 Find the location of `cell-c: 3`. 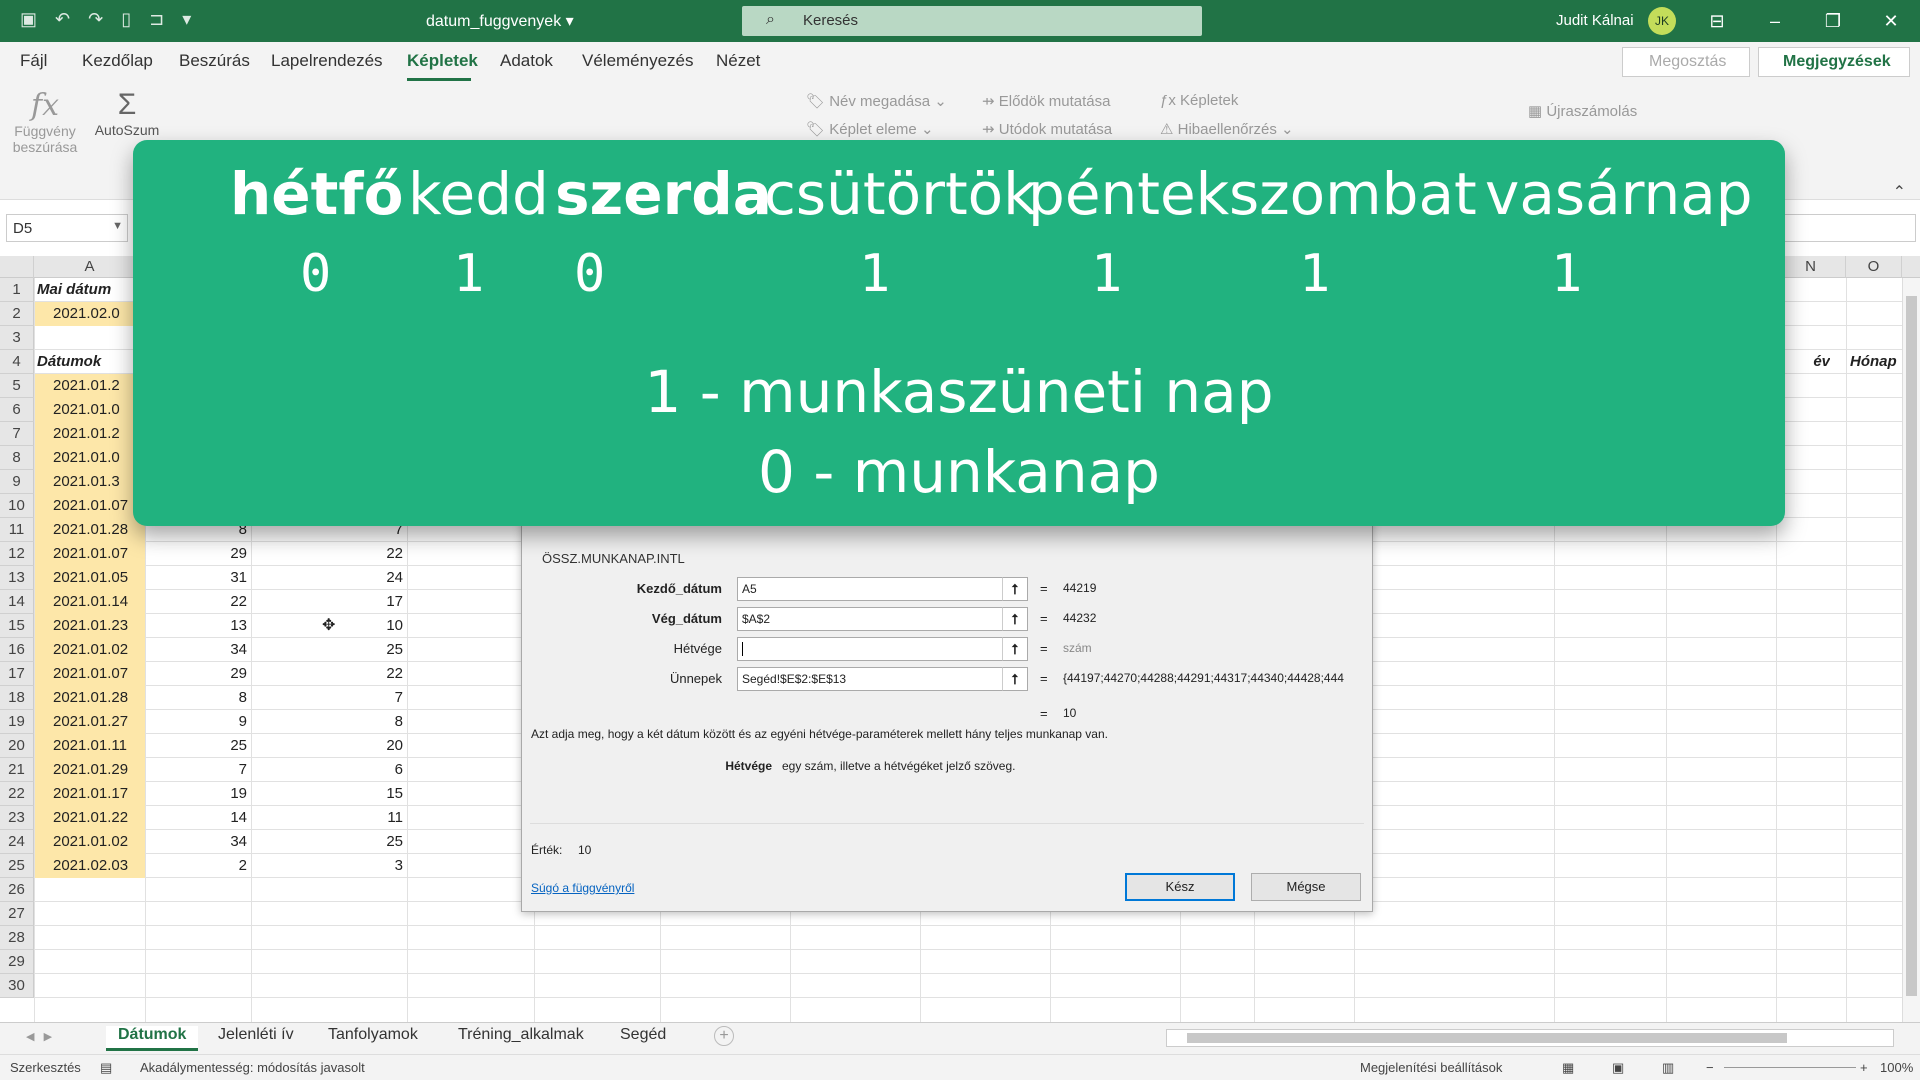

cell-c: 3 is located at coordinates (329, 866).